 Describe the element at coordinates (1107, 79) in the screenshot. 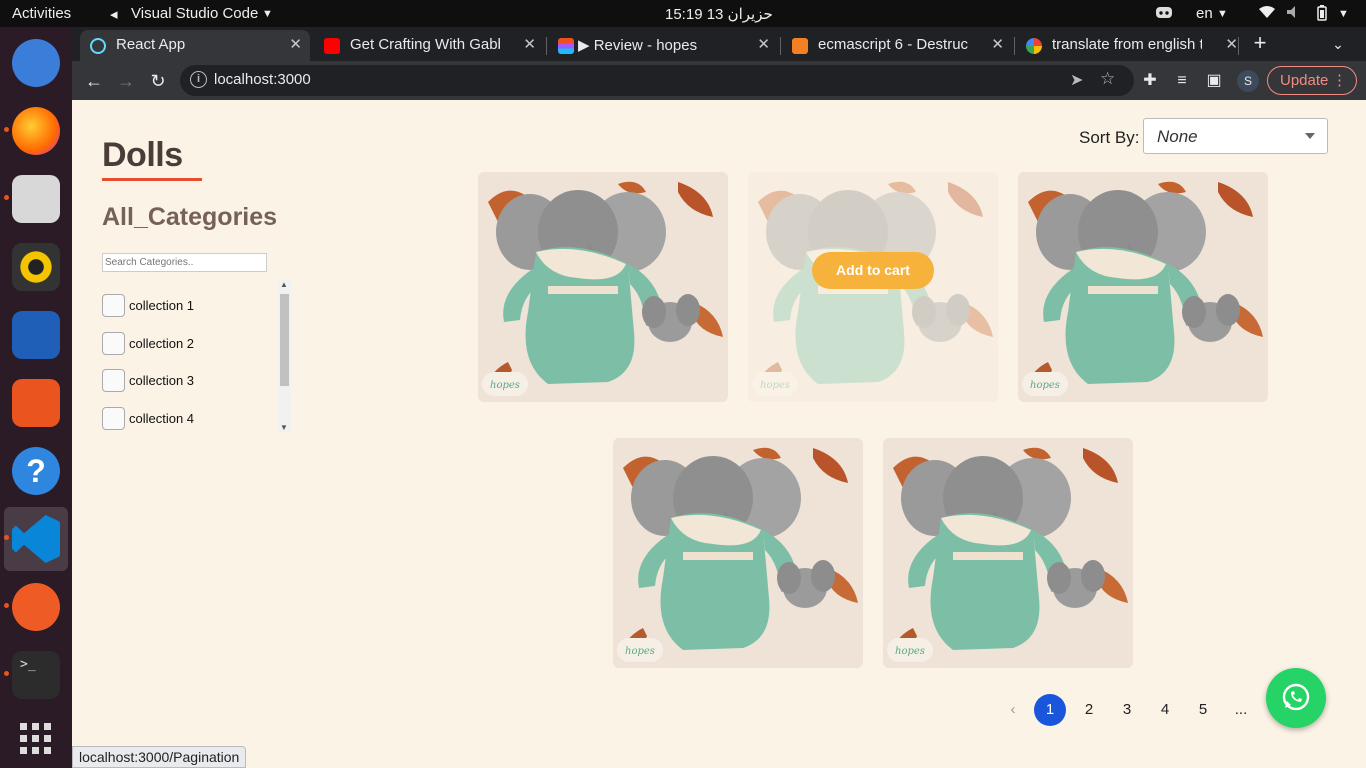

I see `bookmark-star-icon: ☆` at that location.